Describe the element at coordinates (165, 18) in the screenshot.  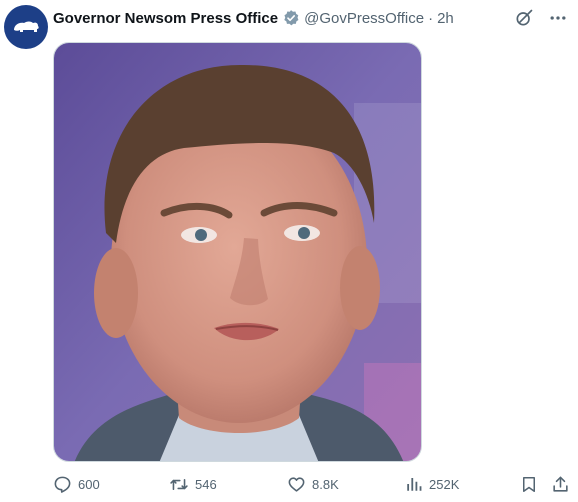
I see `author-name: Governor Newsom Press Office` at that location.